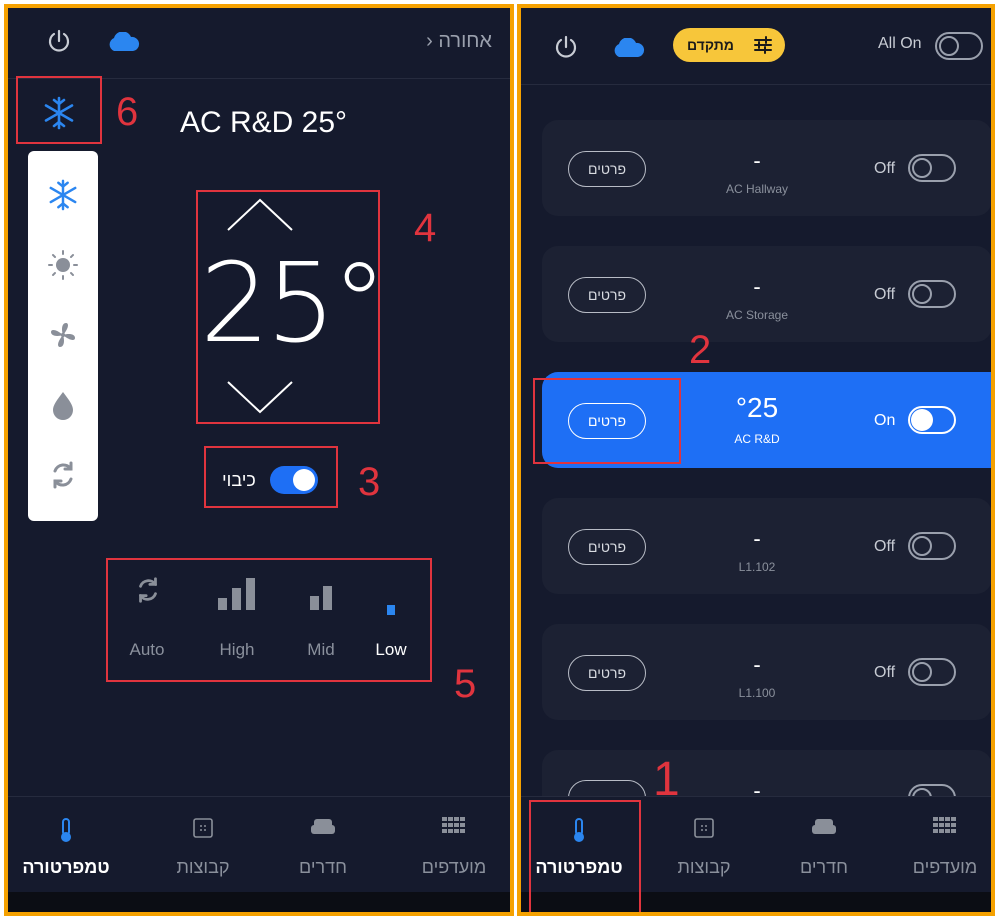 This screenshot has height=916, width=999. Describe the element at coordinates (259, 846) in the screenshot. I see `bottom-navigation: טמפרטורה קבוצות חדרים מועדפים` at that location.